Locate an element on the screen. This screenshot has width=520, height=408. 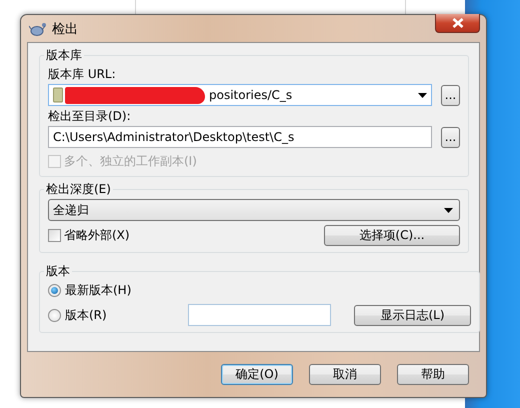
url-combo: positories/C_s is located at coordinates (240, 95).